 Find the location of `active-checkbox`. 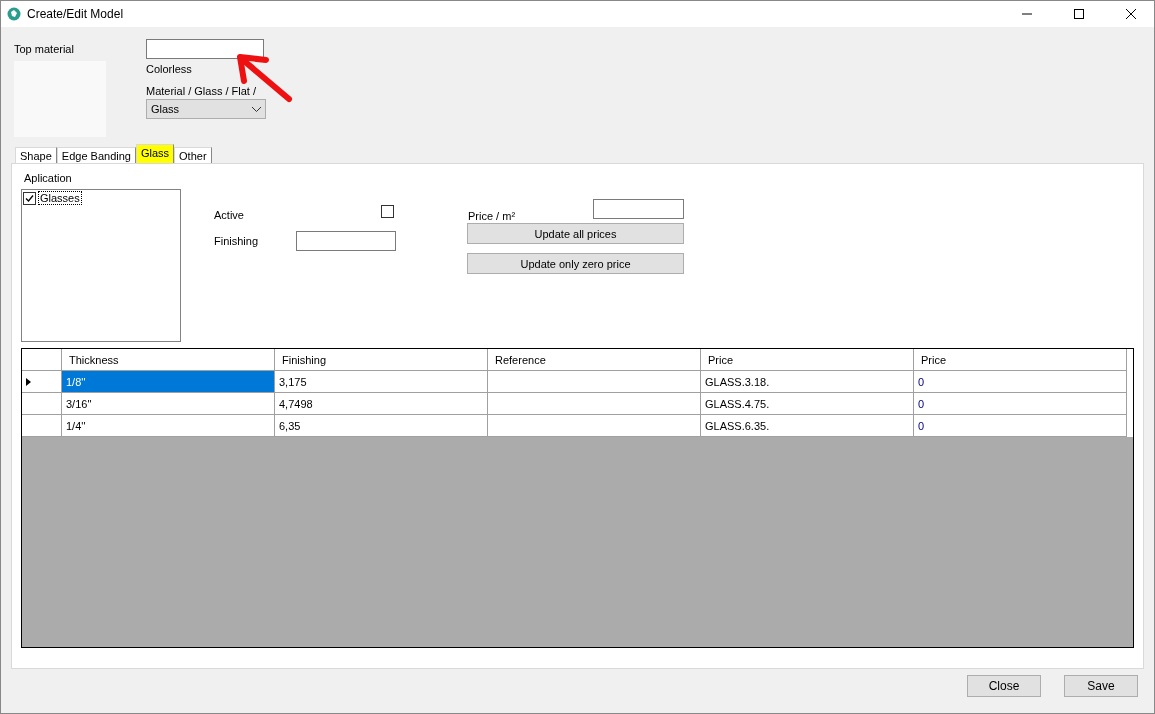

active-checkbox is located at coordinates (387, 211).